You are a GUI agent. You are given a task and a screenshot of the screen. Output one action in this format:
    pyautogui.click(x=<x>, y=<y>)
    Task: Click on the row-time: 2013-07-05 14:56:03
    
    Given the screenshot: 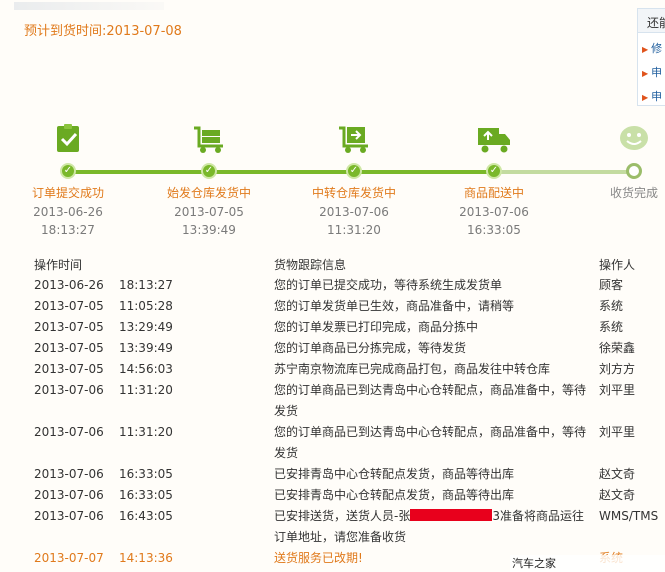 What is the action you would take?
    pyautogui.click(x=103, y=369)
    